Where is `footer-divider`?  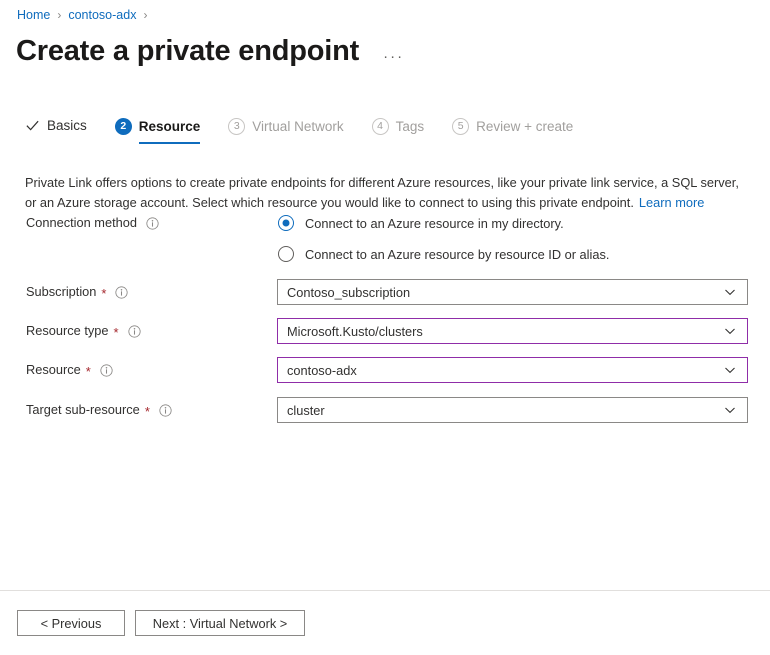 footer-divider is located at coordinates (385, 590).